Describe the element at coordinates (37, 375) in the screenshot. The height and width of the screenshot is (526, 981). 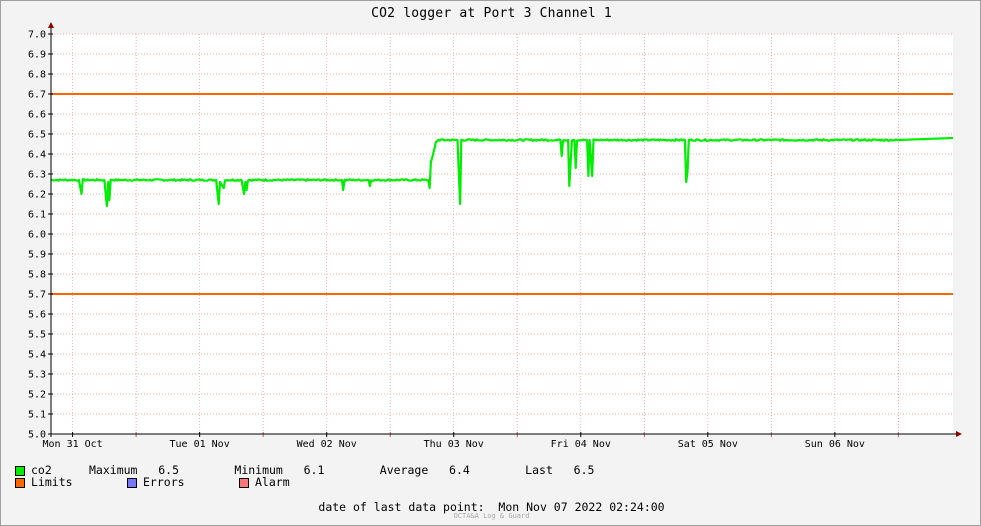
I see `y-tick-label: 5.3` at that location.